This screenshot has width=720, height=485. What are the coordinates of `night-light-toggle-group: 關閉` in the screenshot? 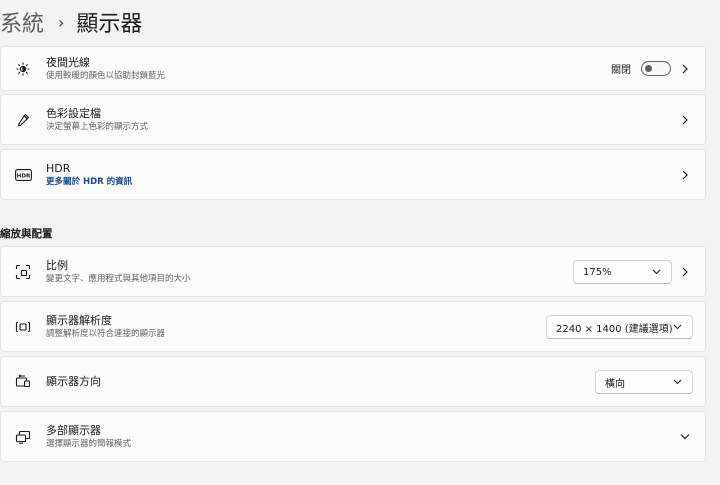 It's located at (641, 68).